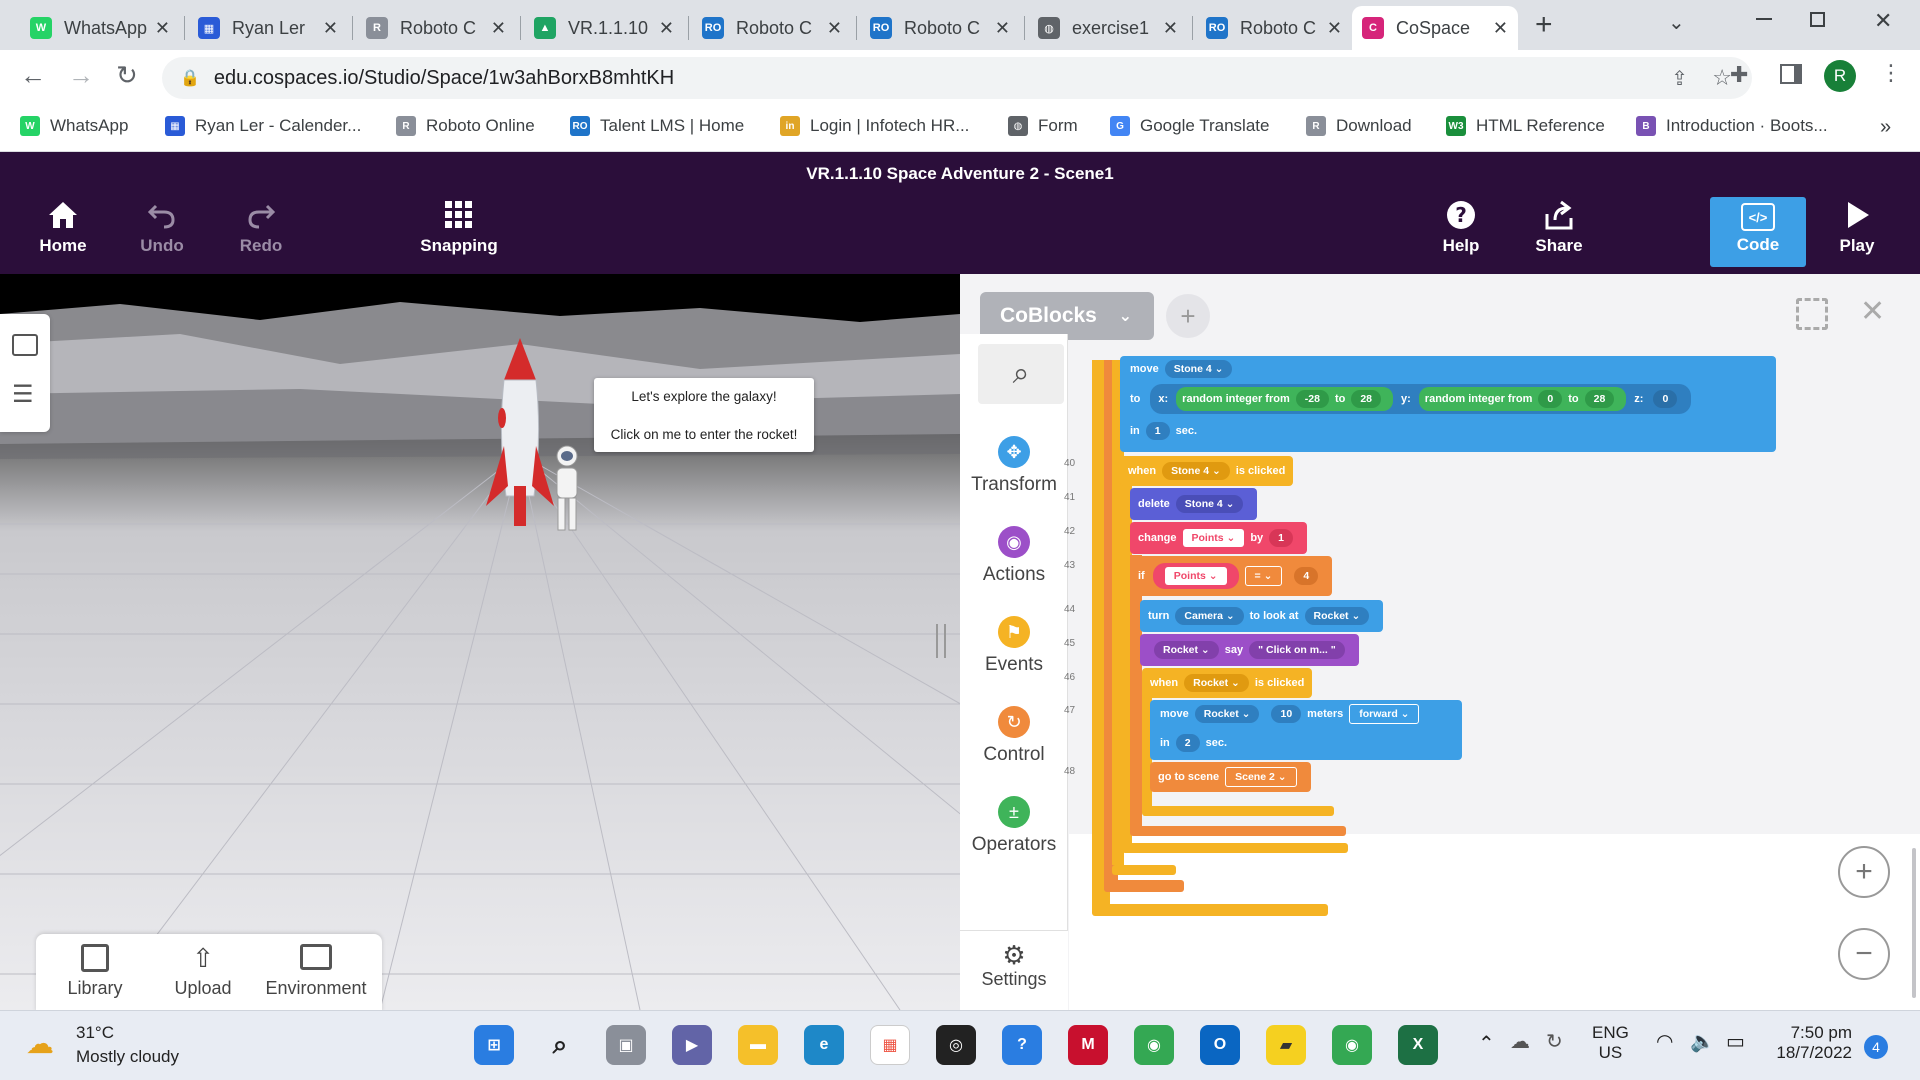 Image resolution: width=1920 pixels, height=1080 pixels. What do you see at coordinates (127, 75) in the screenshot?
I see `reload-icon: ↻` at bounding box center [127, 75].